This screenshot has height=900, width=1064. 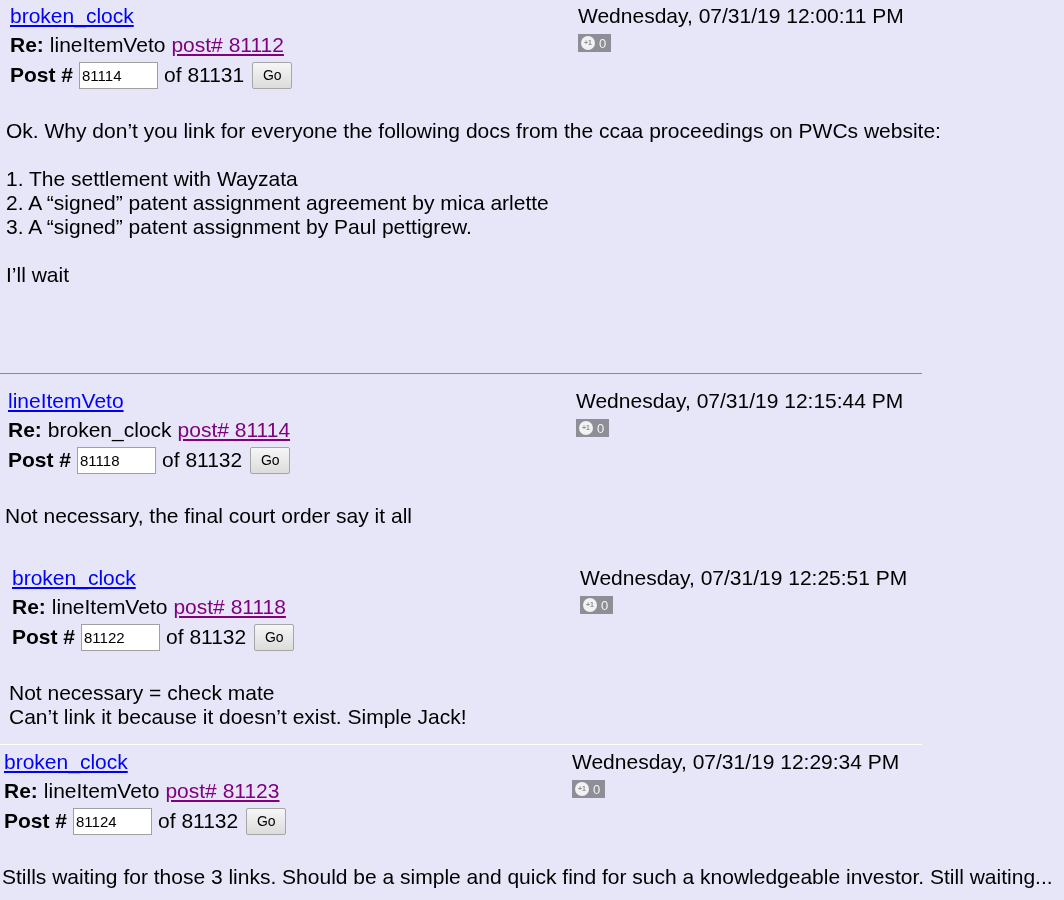 What do you see at coordinates (473, 131) in the screenshot?
I see `post-text: Ok. Why don’t you link for everyone the following docs from the ccaa proceedings on PWCs website:` at bounding box center [473, 131].